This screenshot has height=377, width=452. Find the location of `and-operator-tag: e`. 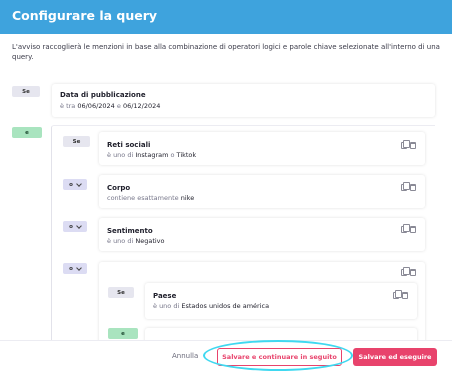

and-operator-tag: e is located at coordinates (27, 132).